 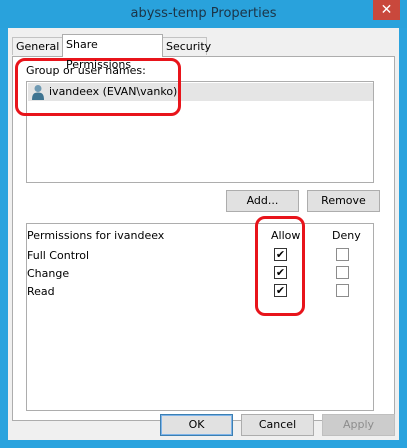 I want to click on user-name: ivandeex (EVAN\vanko), so click(x=113, y=91).